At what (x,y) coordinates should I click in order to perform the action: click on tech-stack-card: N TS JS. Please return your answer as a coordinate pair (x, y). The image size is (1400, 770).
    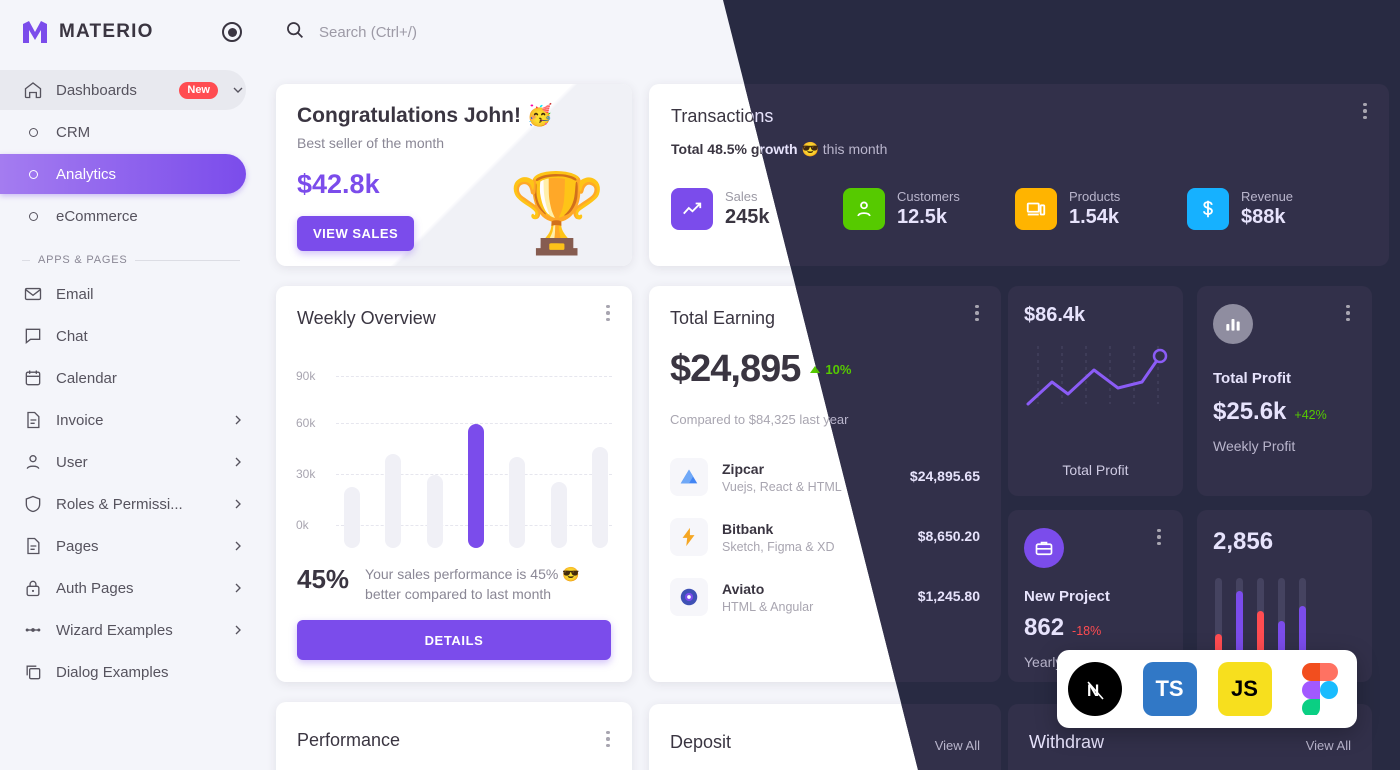
    Looking at the image, I should click on (1207, 689).